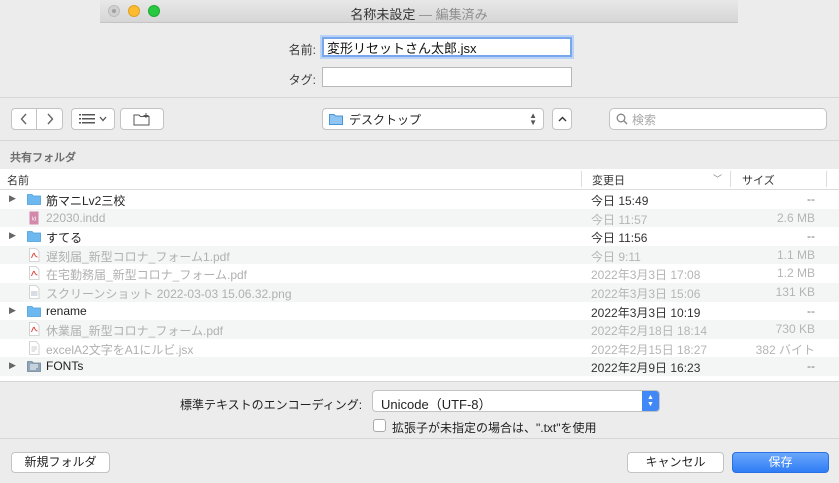 This screenshot has height=483, width=839. I want to click on chevron-right-icon, so click(49, 119).